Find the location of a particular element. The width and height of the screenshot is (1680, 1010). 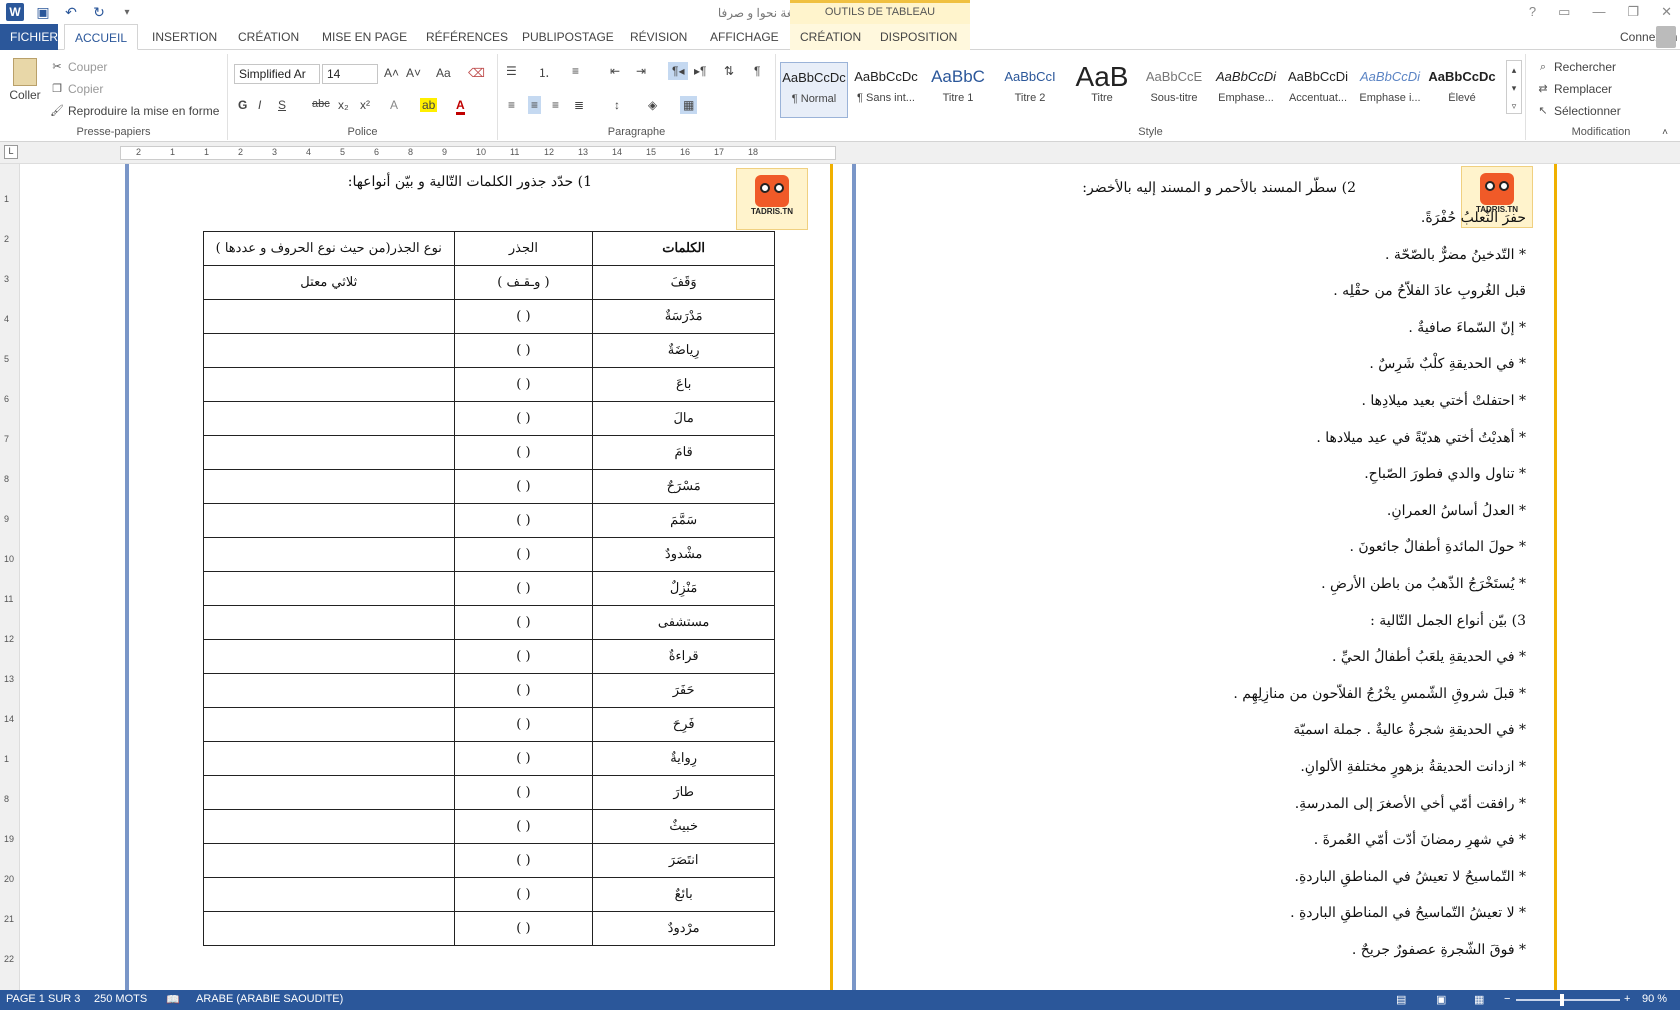

print-layout-icon: ▣ is located at coordinates (1441, 999).